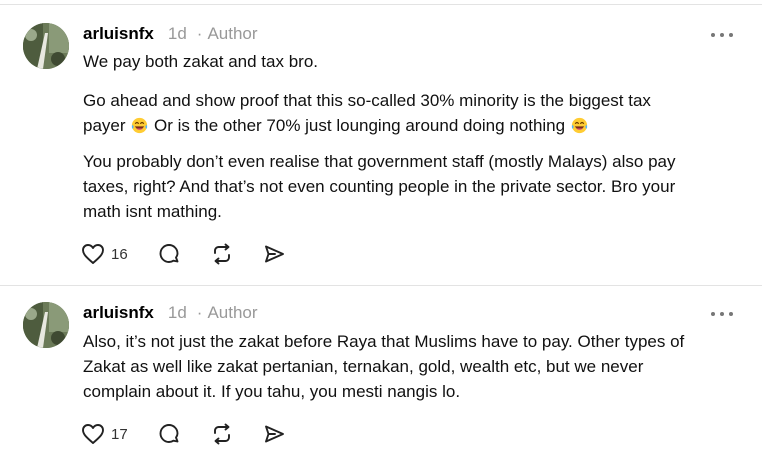 This screenshot has width=762, height=457. I want to click on text-line: We pay both zakat and tax bro., so click(200, 61).